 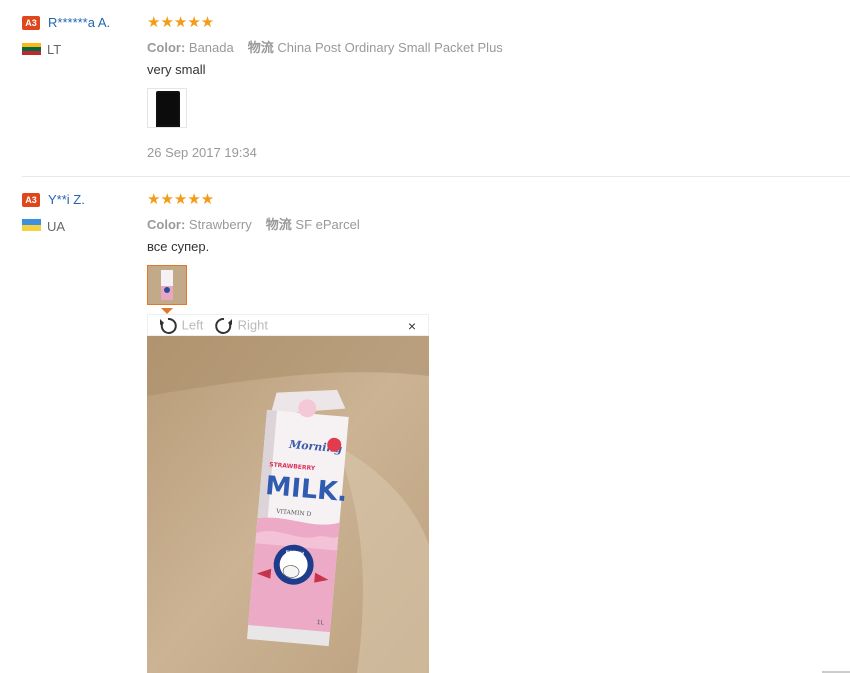 What do you see at coordinates (180, 326) in the screenshot?
I see `rotate-left-button: Left` at bounding box center [180, 326].